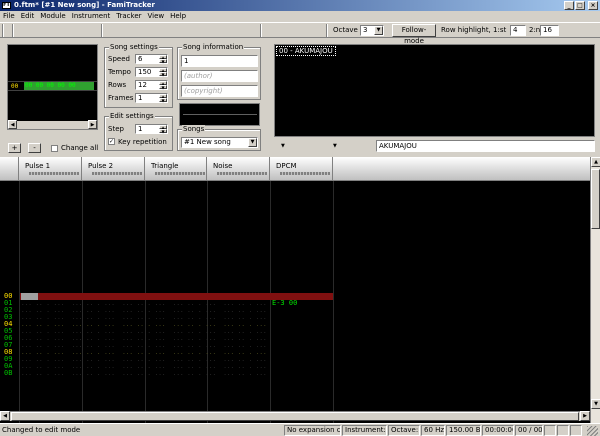  I want to click on speed-input: 6 ▲ ▼, so click(151, 59).